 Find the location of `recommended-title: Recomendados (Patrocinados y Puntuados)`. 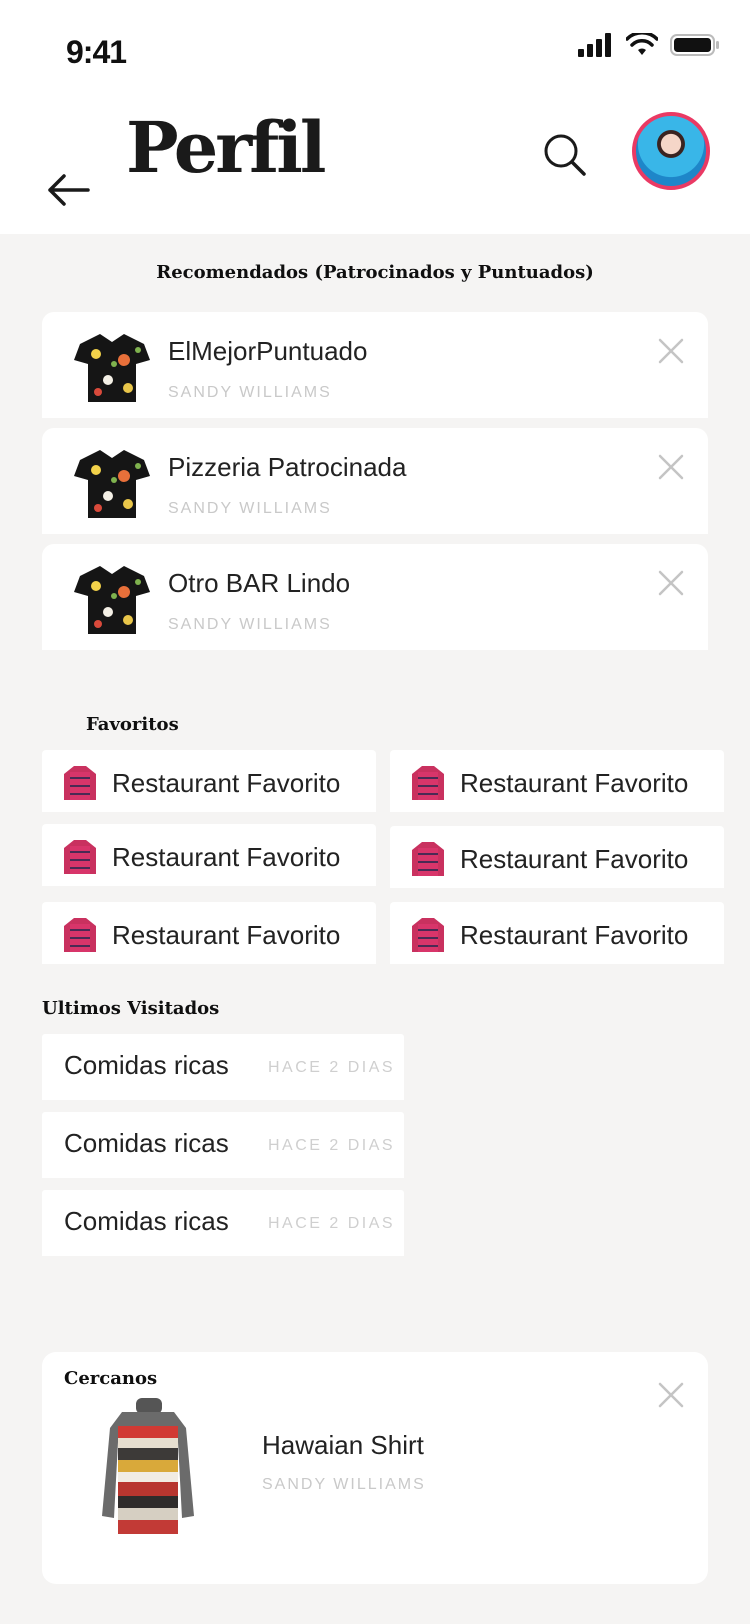

recommended-title: Recomendados (Patrocinados y Puntuados) is located at coordinates (375, 272).